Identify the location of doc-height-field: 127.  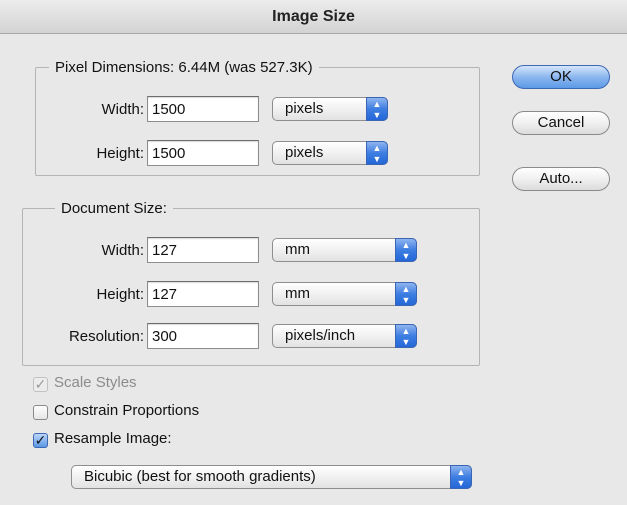
(203, 294).